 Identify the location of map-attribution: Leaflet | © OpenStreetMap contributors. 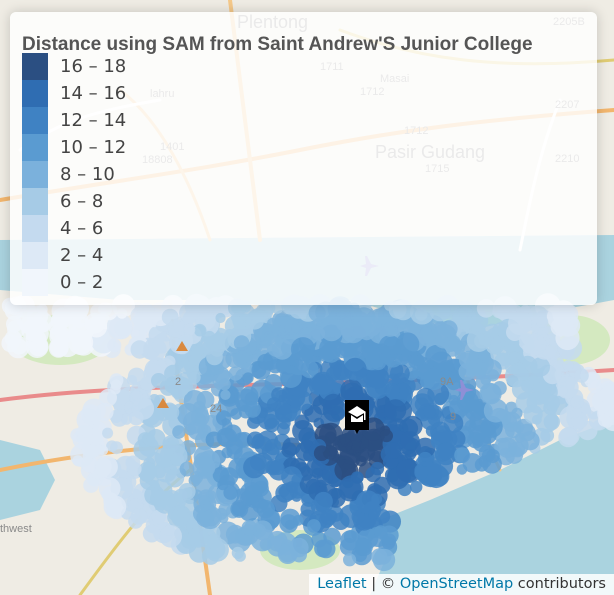
(461, 584).